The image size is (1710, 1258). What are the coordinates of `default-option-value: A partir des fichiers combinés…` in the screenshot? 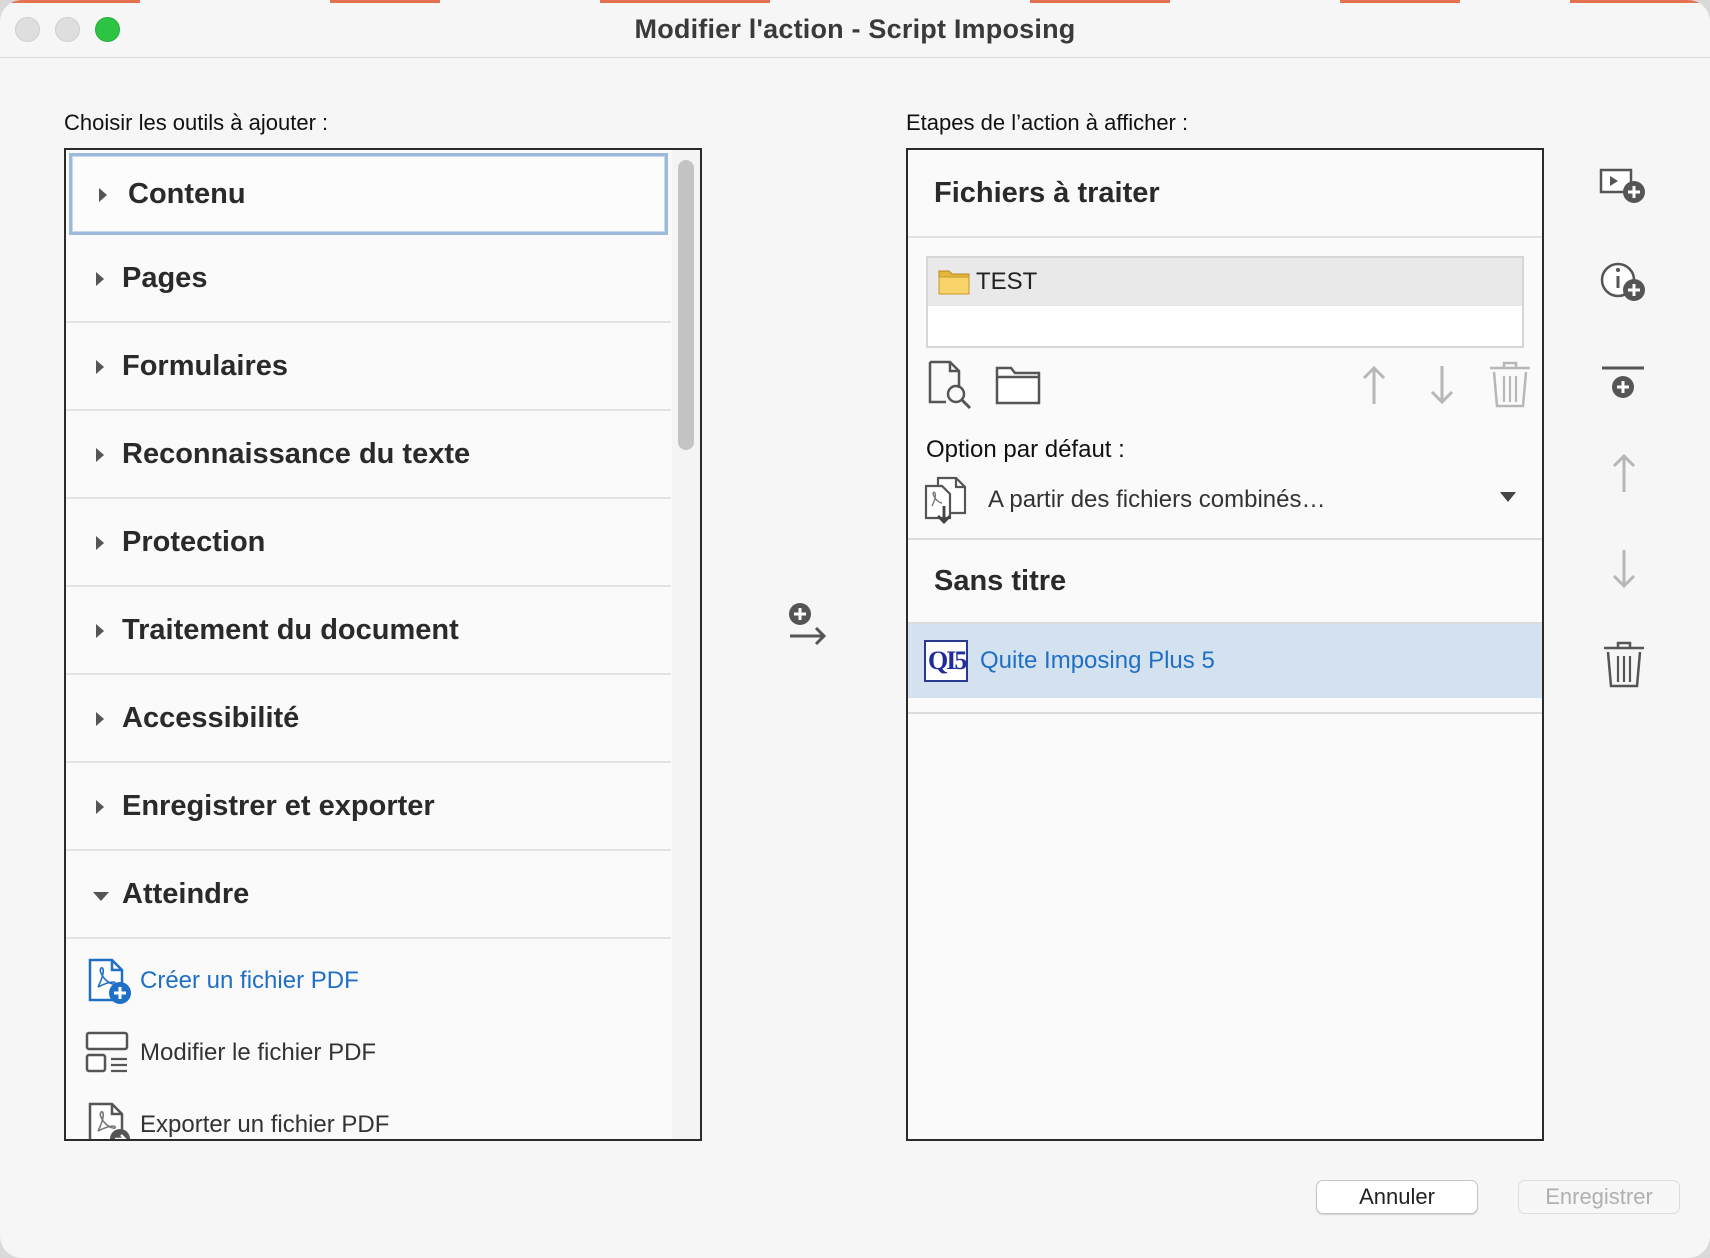 It's located at (1157, 499).